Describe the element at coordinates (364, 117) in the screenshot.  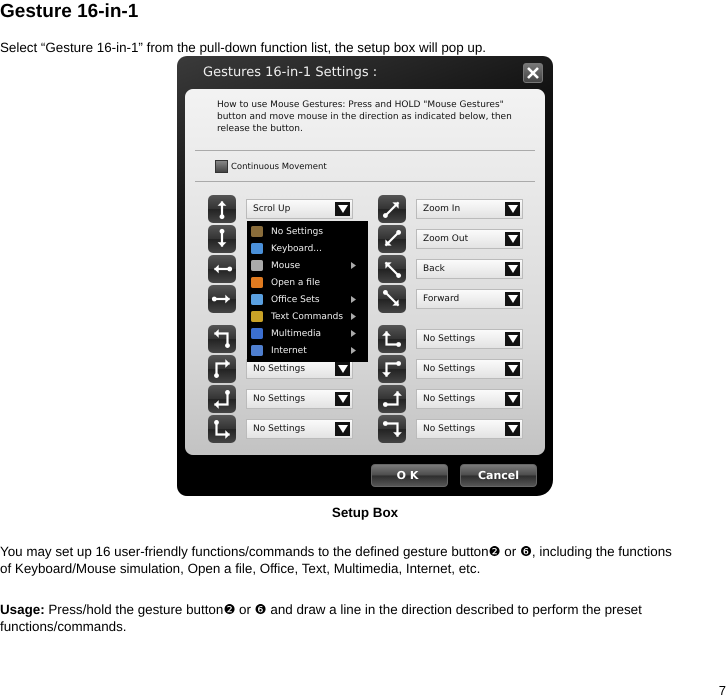
I see `instructions-text: How to use Mouse Gestures: Press and HOLD "Mouse Gestures" button and move mouse in the direction as indicated below, then release the button.` at that location.